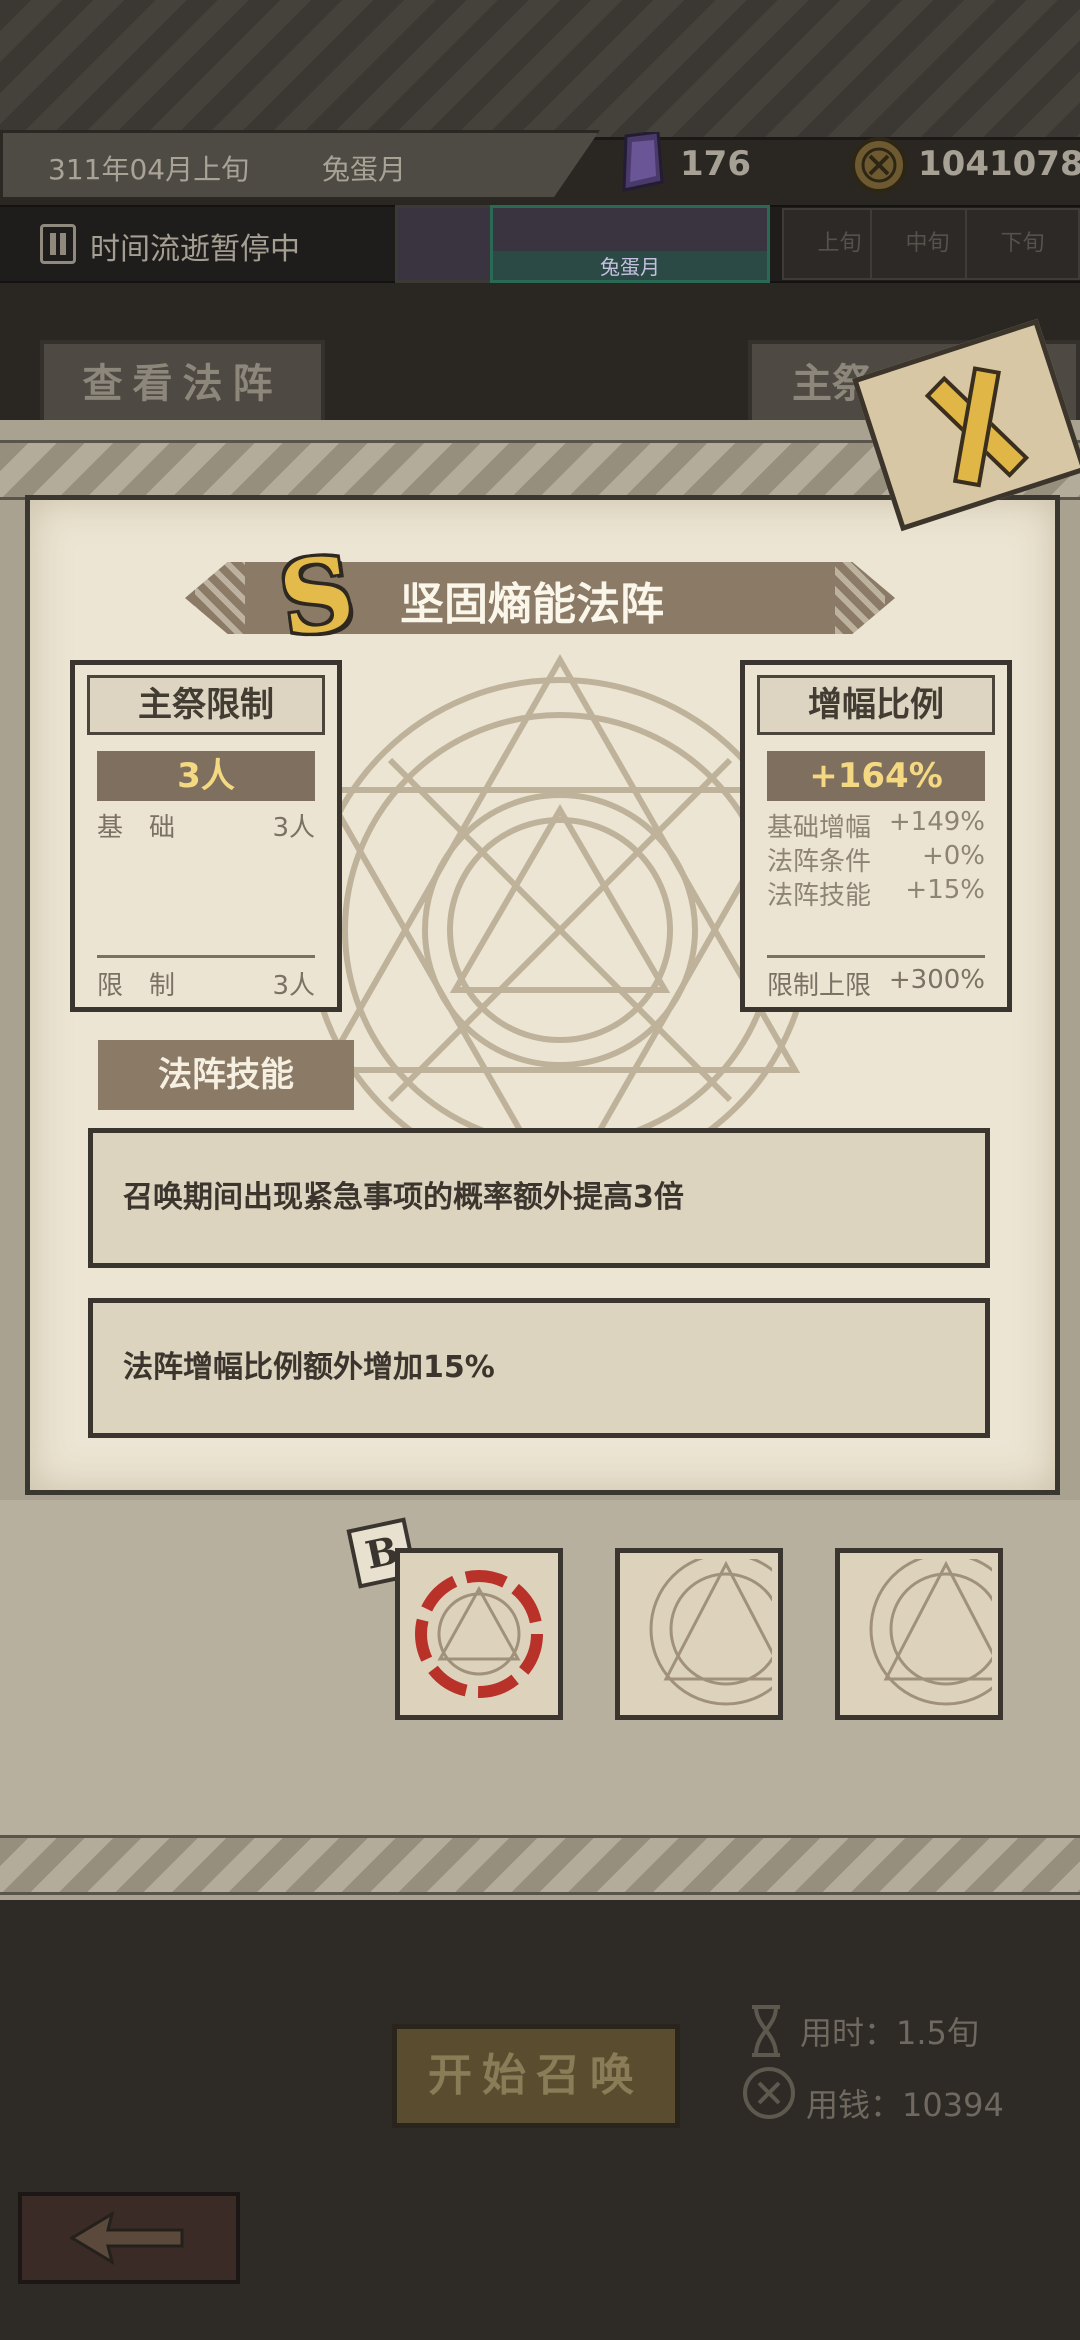  What do you see at coordinates (136, 828) in the screenshot?
I see `row-label: 基 础` at bounding box center [136, 828].